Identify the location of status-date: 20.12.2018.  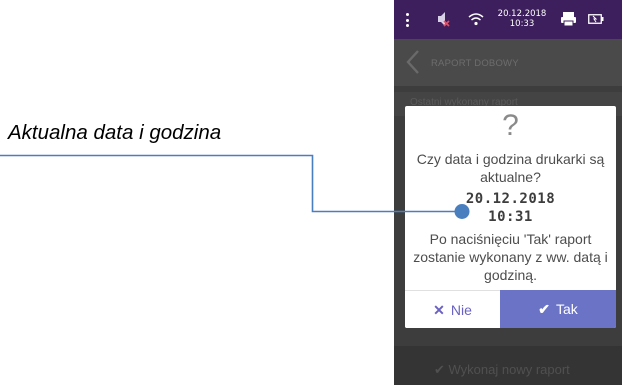
(522, 14).